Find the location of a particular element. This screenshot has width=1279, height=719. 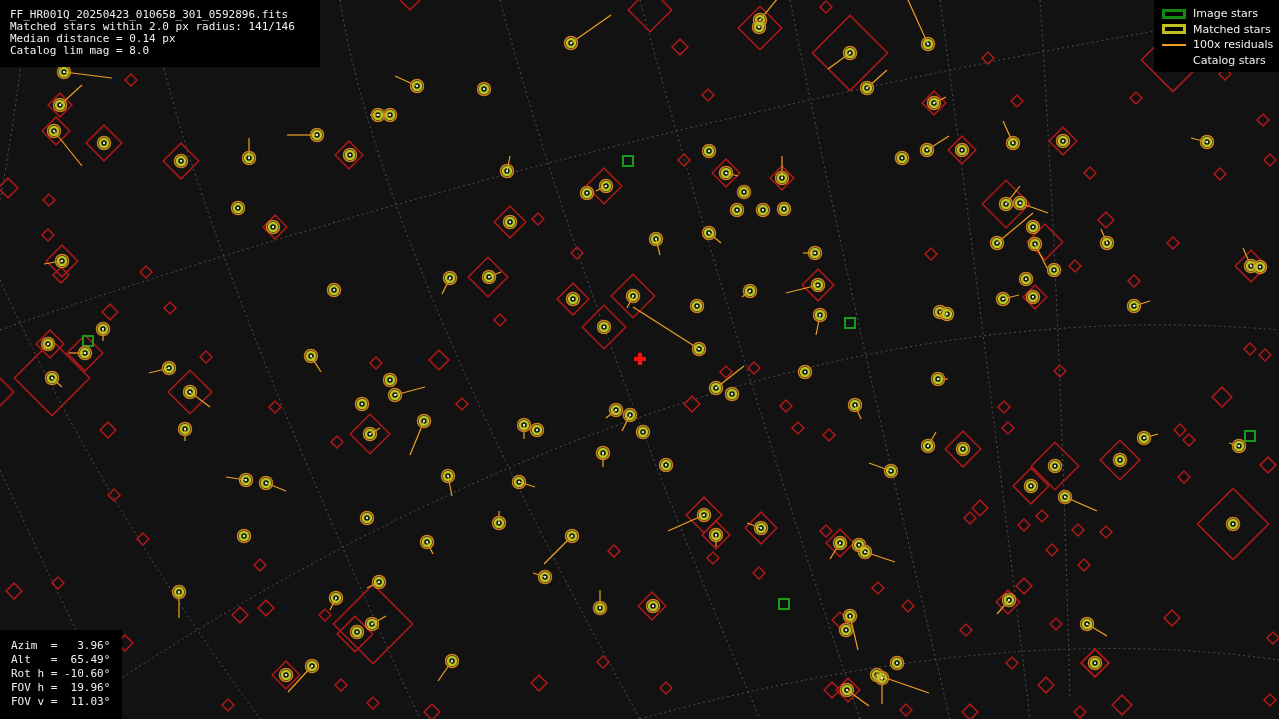

residual-line-icon is located at coordinates (1174, 44).